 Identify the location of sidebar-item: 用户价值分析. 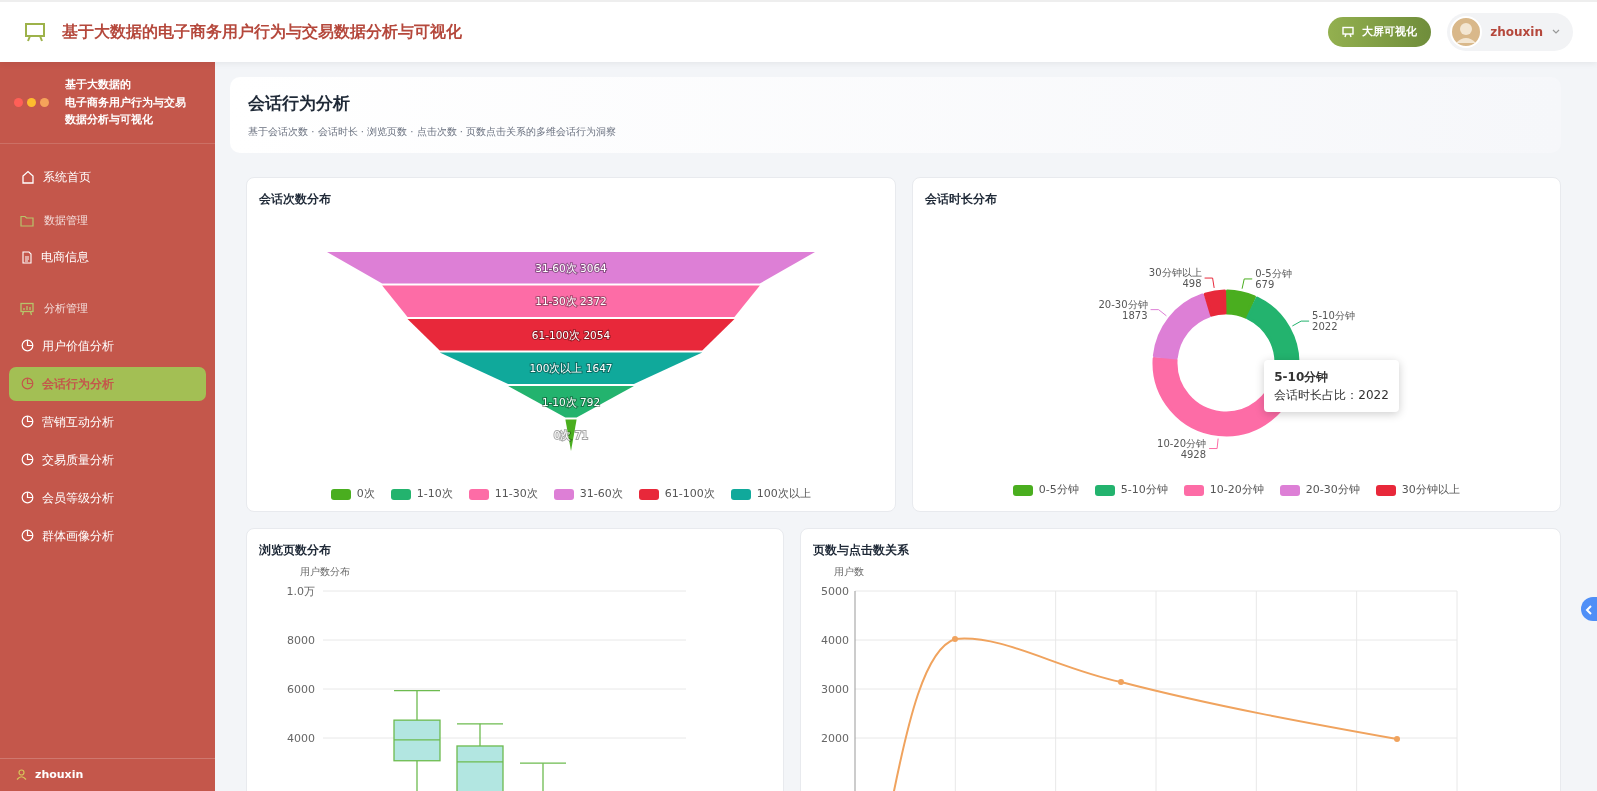
(107, 345).